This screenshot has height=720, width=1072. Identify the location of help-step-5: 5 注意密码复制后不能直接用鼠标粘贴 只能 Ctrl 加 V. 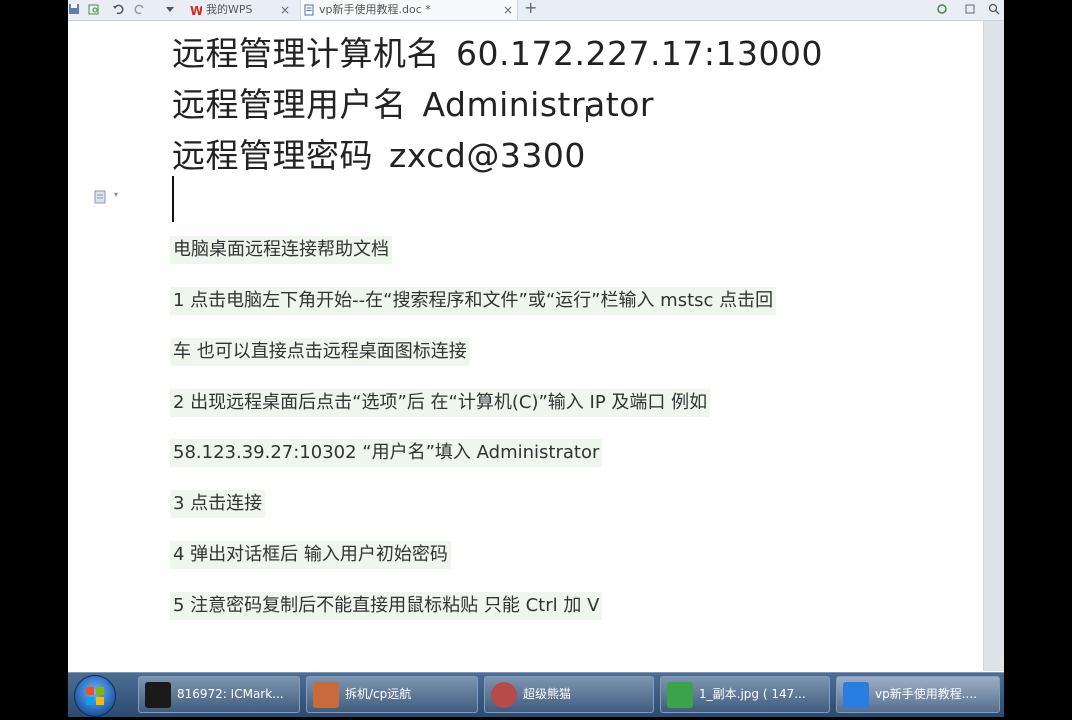
(386, 606).